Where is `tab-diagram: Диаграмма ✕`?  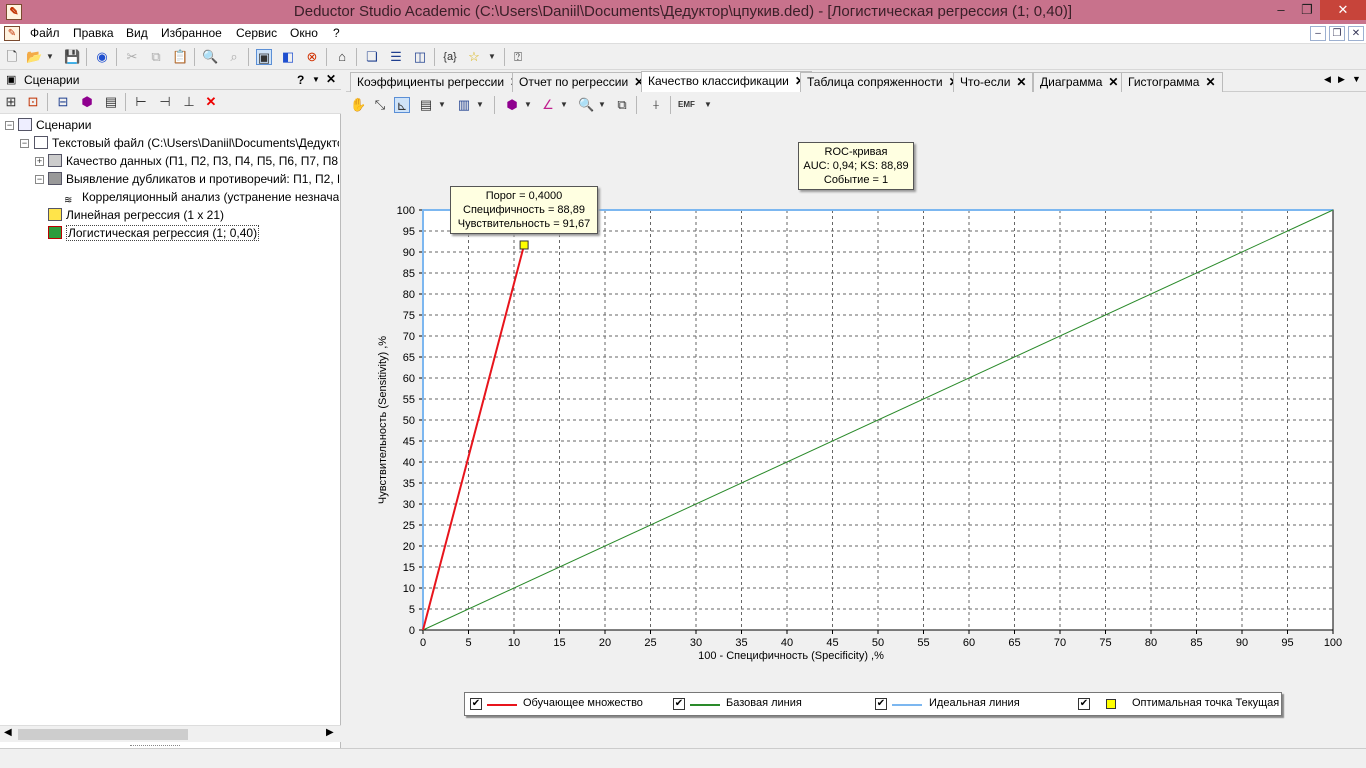
tab-diagram: Диаграмма ✕ is located at coordinates (1079, 82).